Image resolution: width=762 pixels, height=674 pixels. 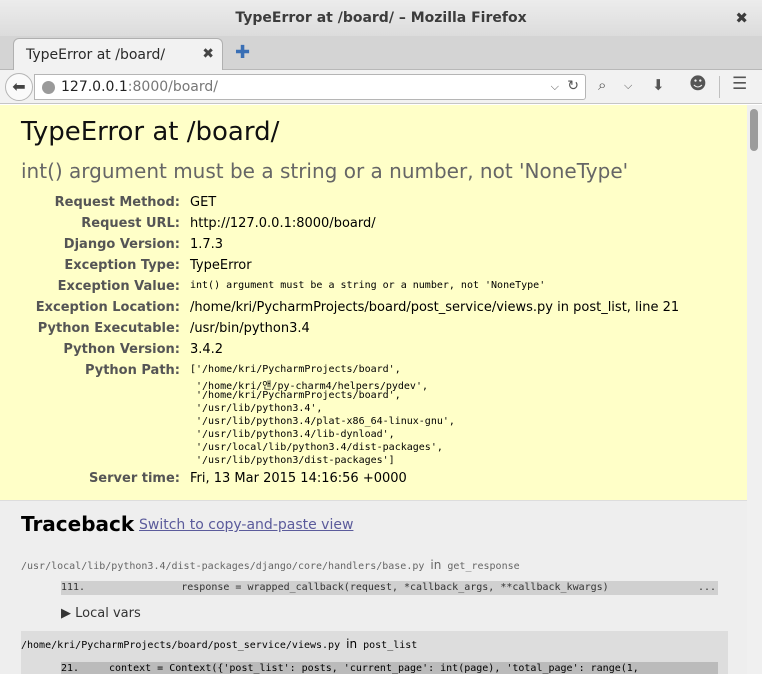 What do you see at coordinates (132, 370) in the screenshot?
I see `meta-label-python-path: Python Path:` at bounding box center [132, 370].